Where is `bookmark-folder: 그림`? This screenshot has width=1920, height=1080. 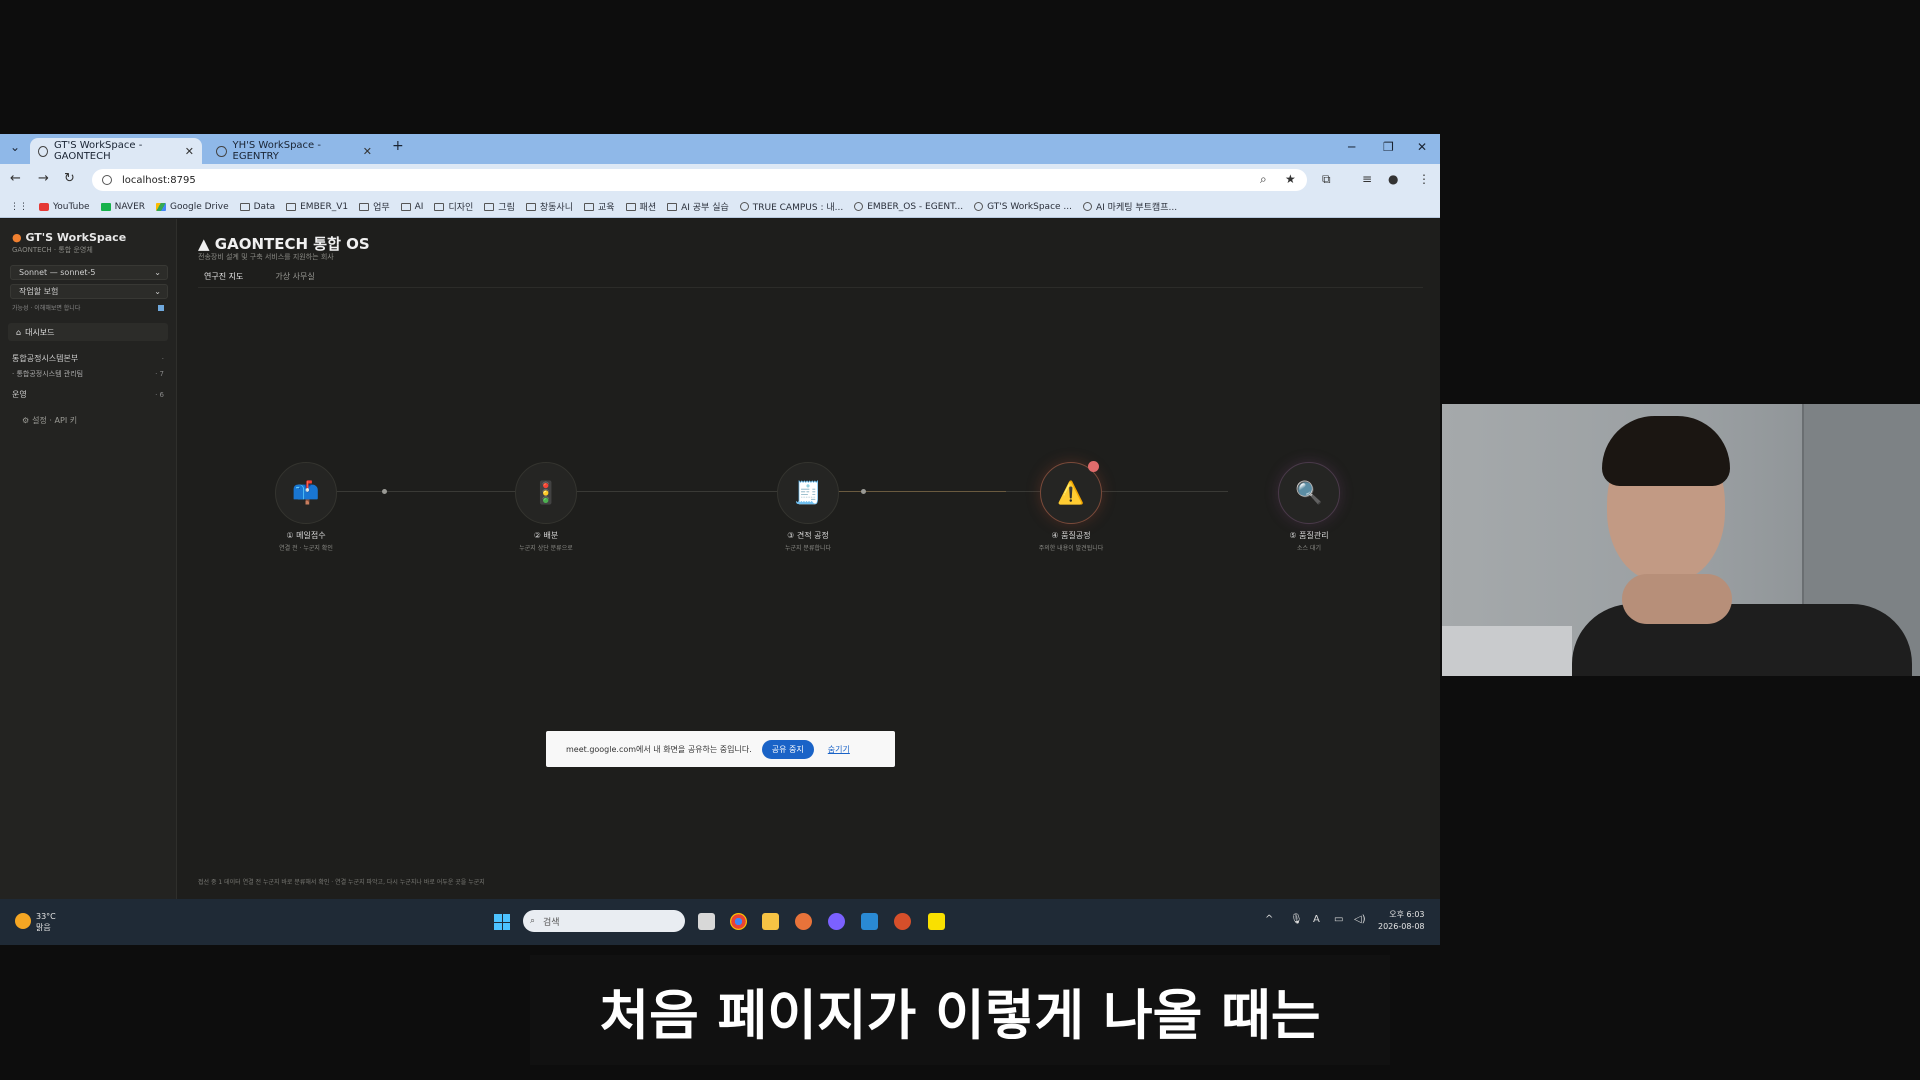
bookmark-folder: 그림 is located at coordinates (499, 206).